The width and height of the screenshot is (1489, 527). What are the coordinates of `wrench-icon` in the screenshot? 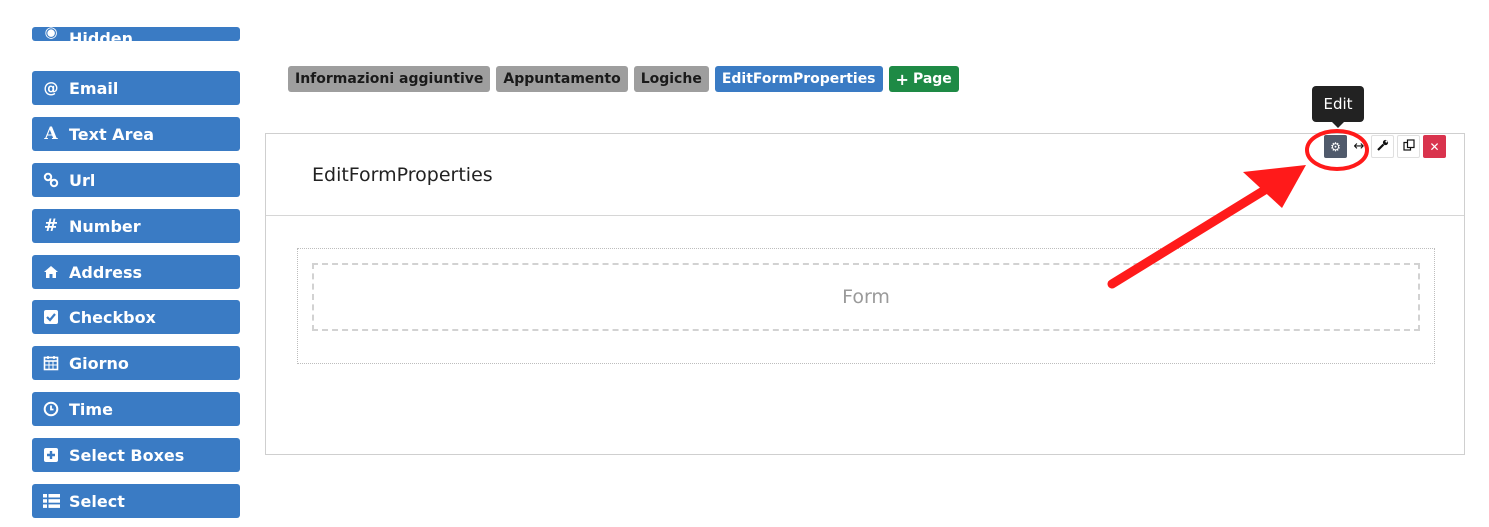 It's located at (1382, 146).